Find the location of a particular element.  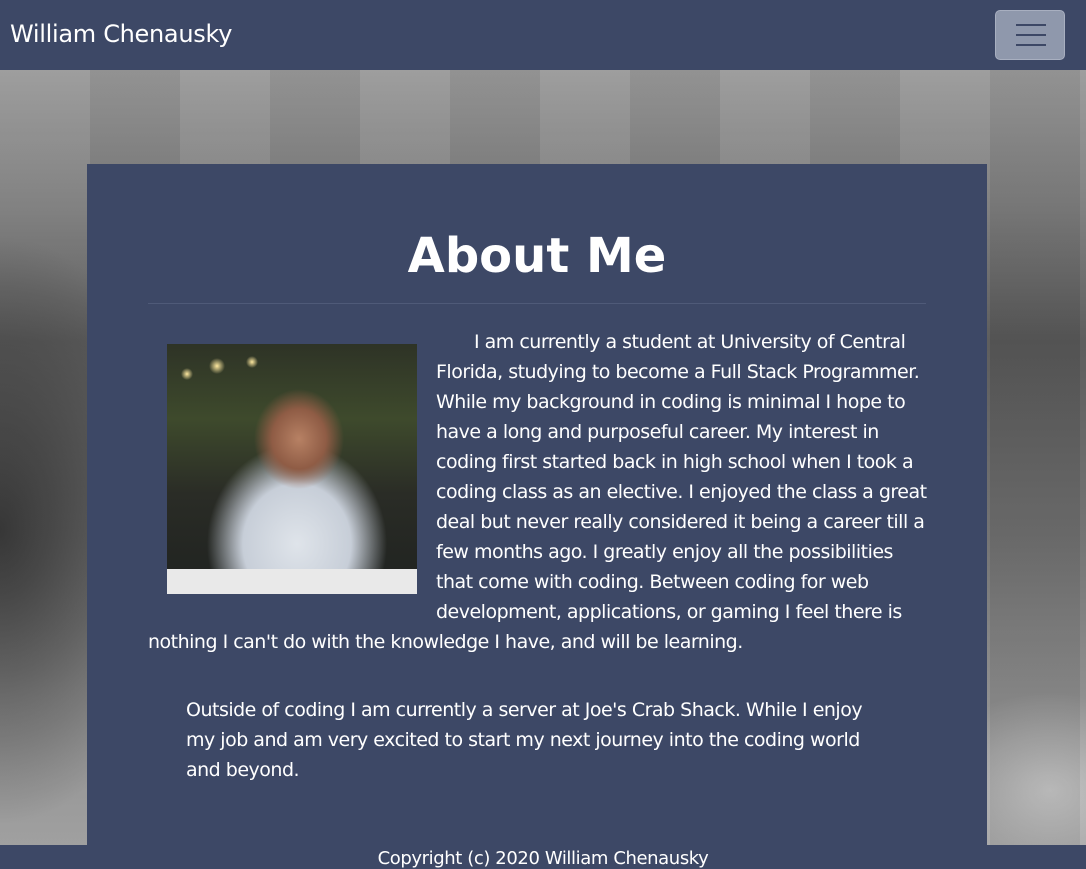

navbar-brand: William Chenausky is located at coordinates (121, 34).